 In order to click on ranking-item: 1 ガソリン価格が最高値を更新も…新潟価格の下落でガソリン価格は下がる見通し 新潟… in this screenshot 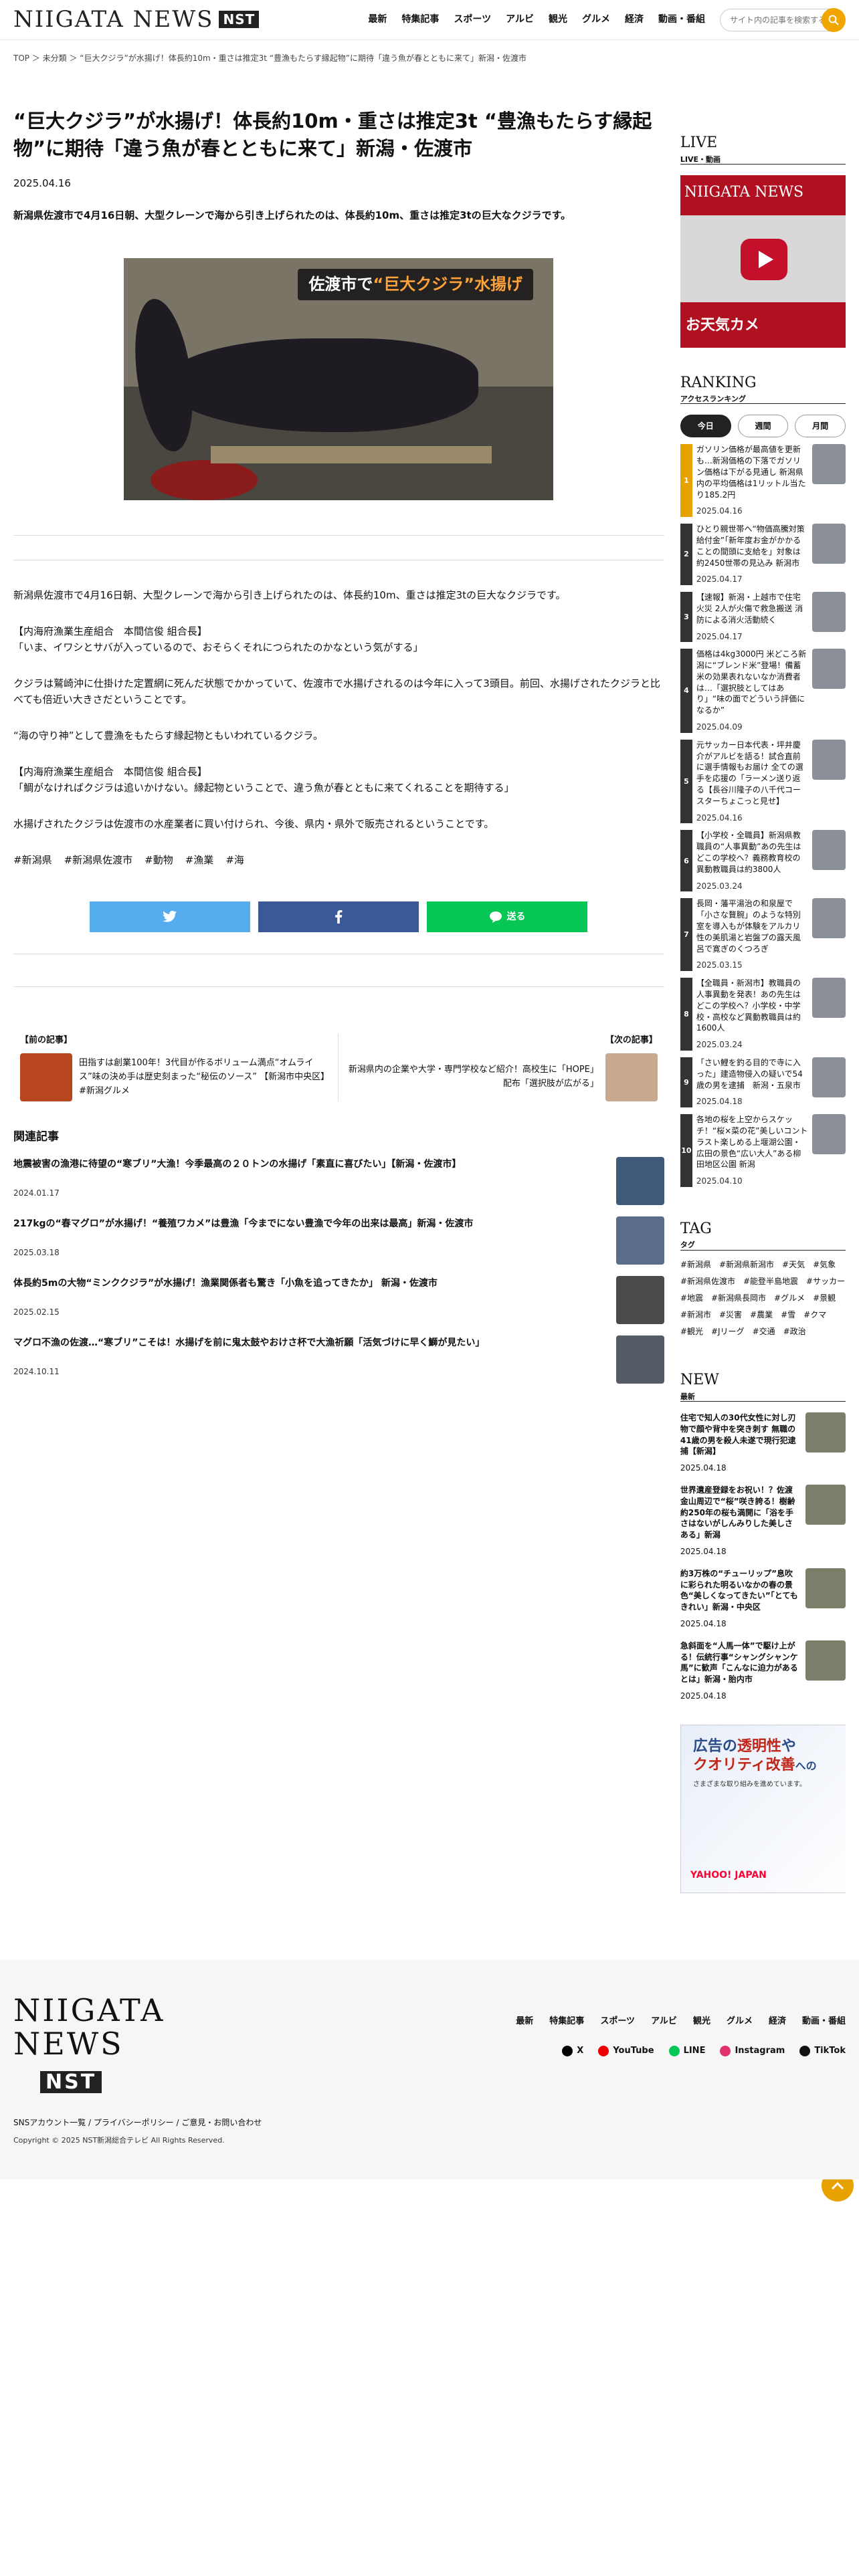, I will do `click(763, 481)`.